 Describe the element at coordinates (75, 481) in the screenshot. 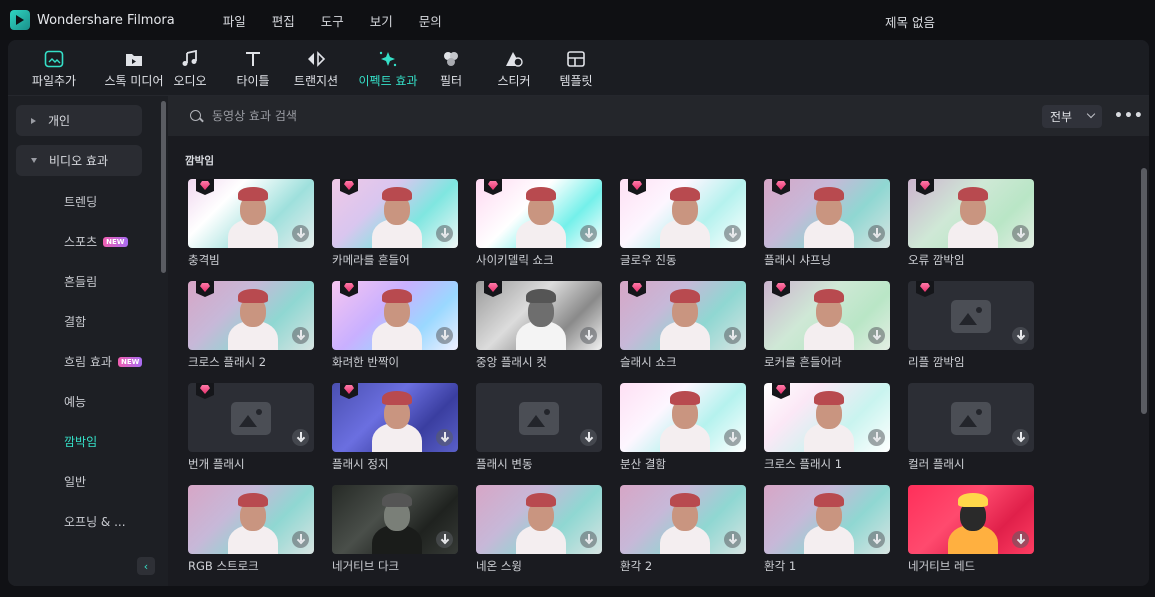

I see `sidebar-item: 일반` at that location.